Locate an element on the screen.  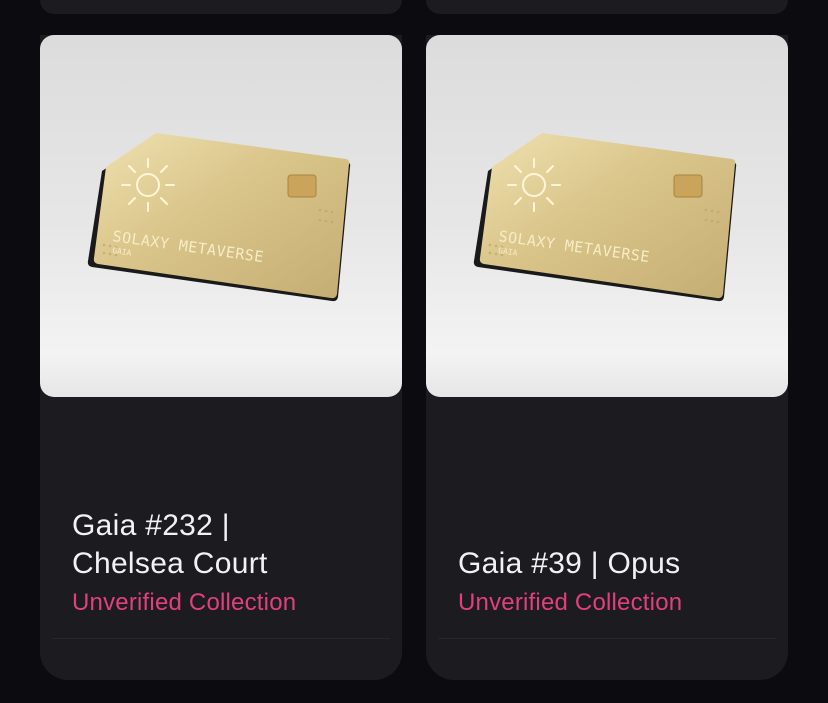
previous-card-left is located at coordinates (221, 7).